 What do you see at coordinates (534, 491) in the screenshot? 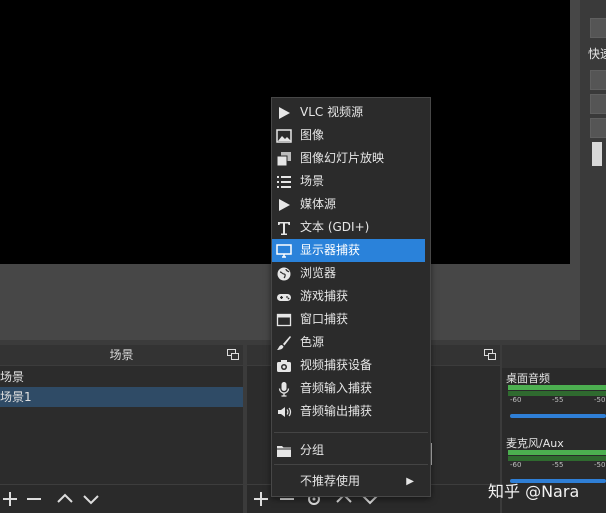
I see `watermark: 知乎 @Nara` at bounding box center [534, 491].